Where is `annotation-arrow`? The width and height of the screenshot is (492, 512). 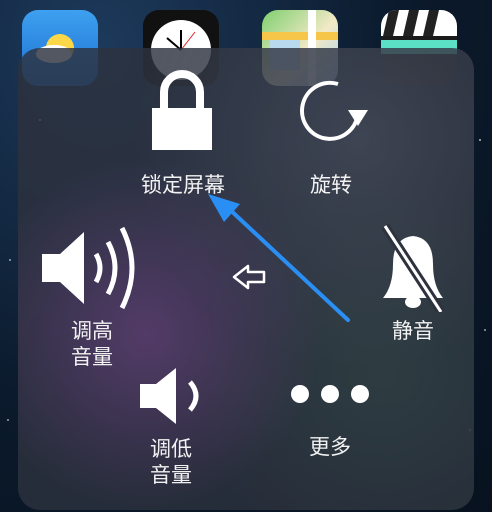
annotation-arrow is located at coordinates (279, 258).